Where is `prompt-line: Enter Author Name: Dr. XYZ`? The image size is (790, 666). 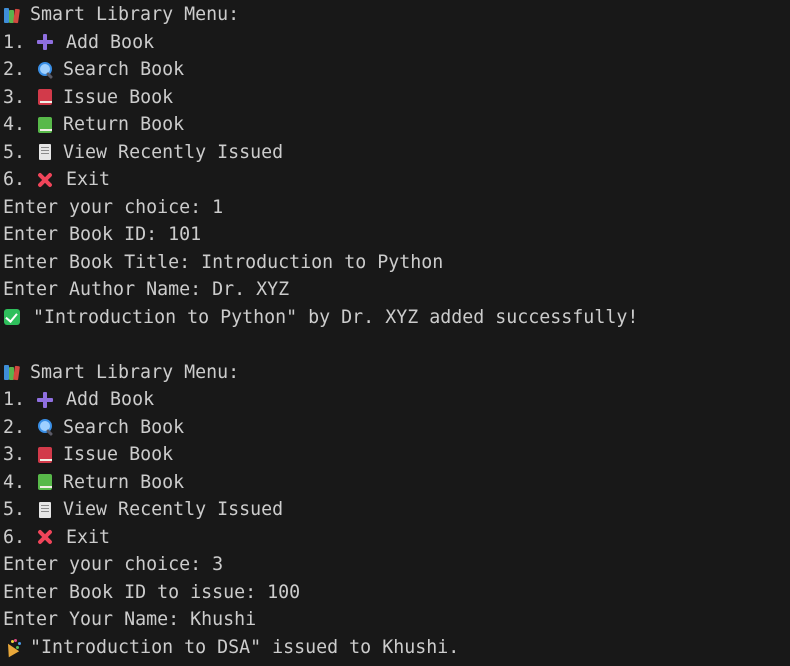
prompt-line: Enter Author Name: Dr. XYZ is located at coordinates (396, 290).